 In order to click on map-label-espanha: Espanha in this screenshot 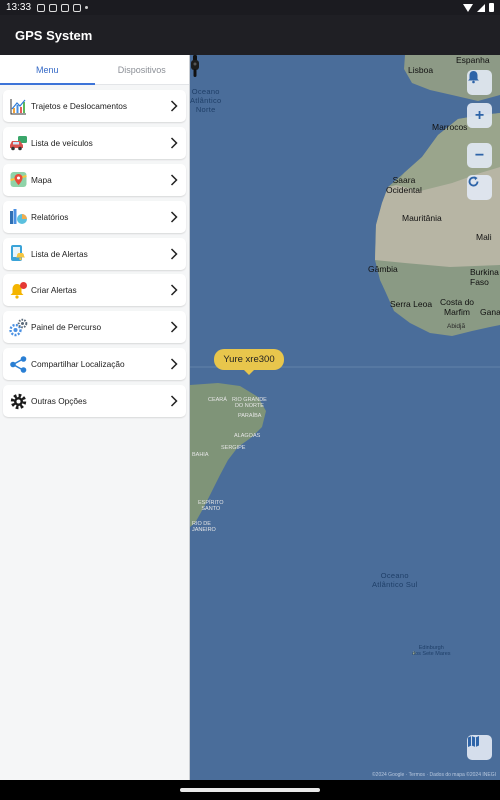, I will do `click(473, 60)`.